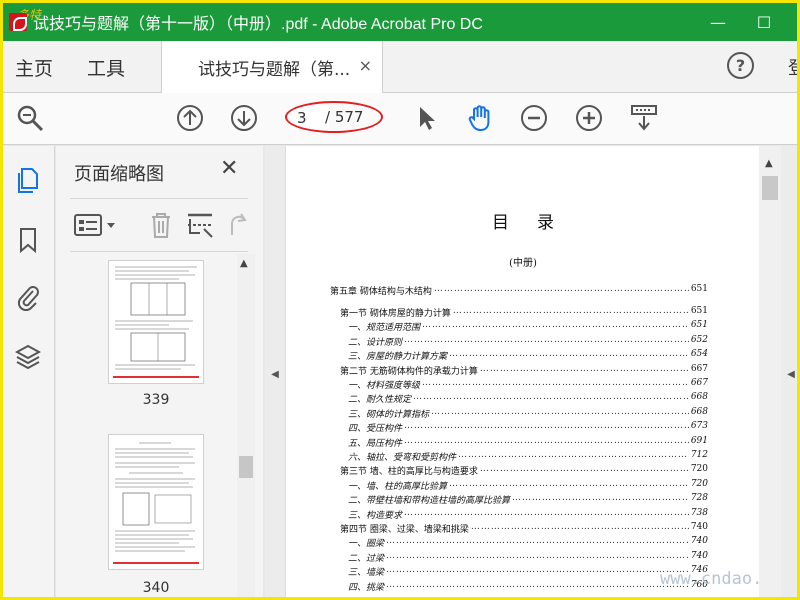 The width and height of the screenshot is (800, 600). Describe the element at coordinates (18, 22) in the screenshot. I see `acrobat-logo-icon` at that location.